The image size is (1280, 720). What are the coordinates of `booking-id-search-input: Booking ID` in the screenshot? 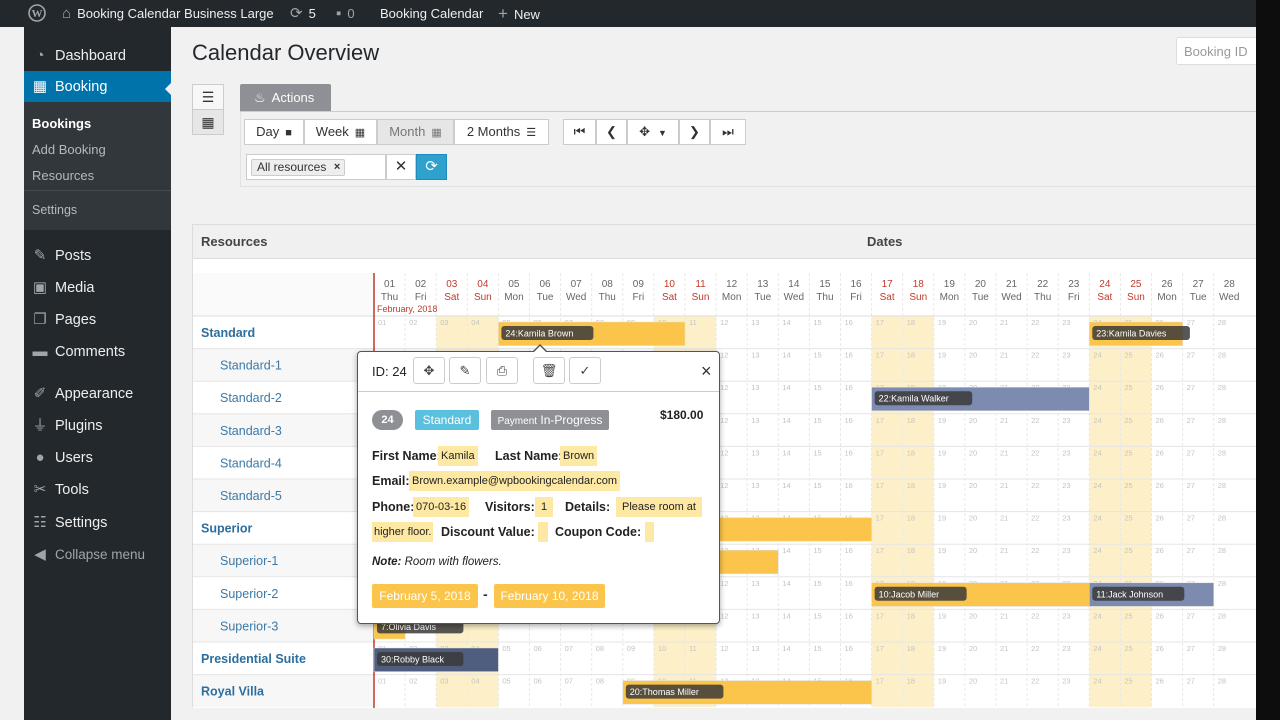 It's located at (1216, 51).